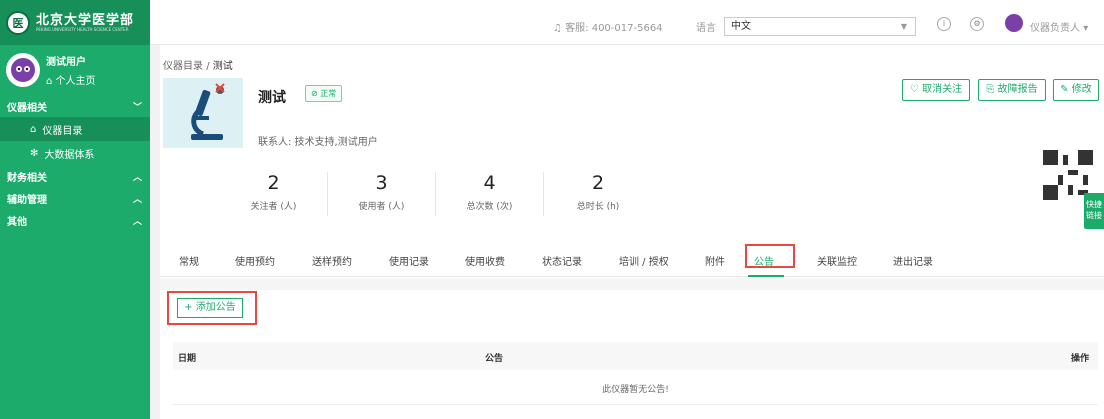 Image resolution: width=1104 pixels, height=419 pixels. I want to click on unfollow-button: ♡ 取消关注, so click(936, 90).